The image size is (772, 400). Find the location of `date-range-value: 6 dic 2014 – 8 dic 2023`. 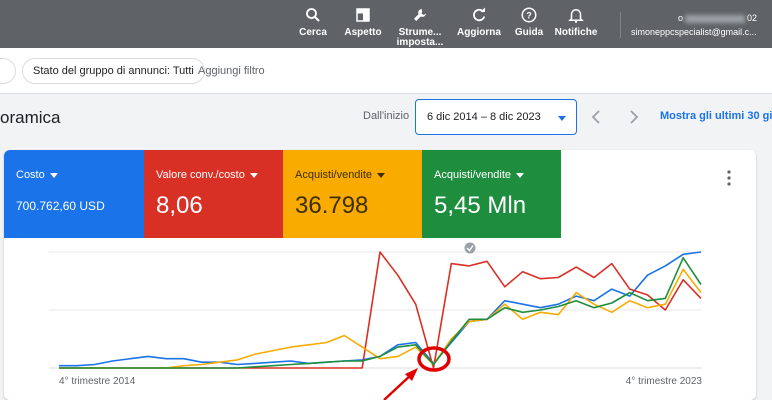

date-range-value: 6 dic 2014 – 8 dic 2023 is located at coordinates (484, 117).